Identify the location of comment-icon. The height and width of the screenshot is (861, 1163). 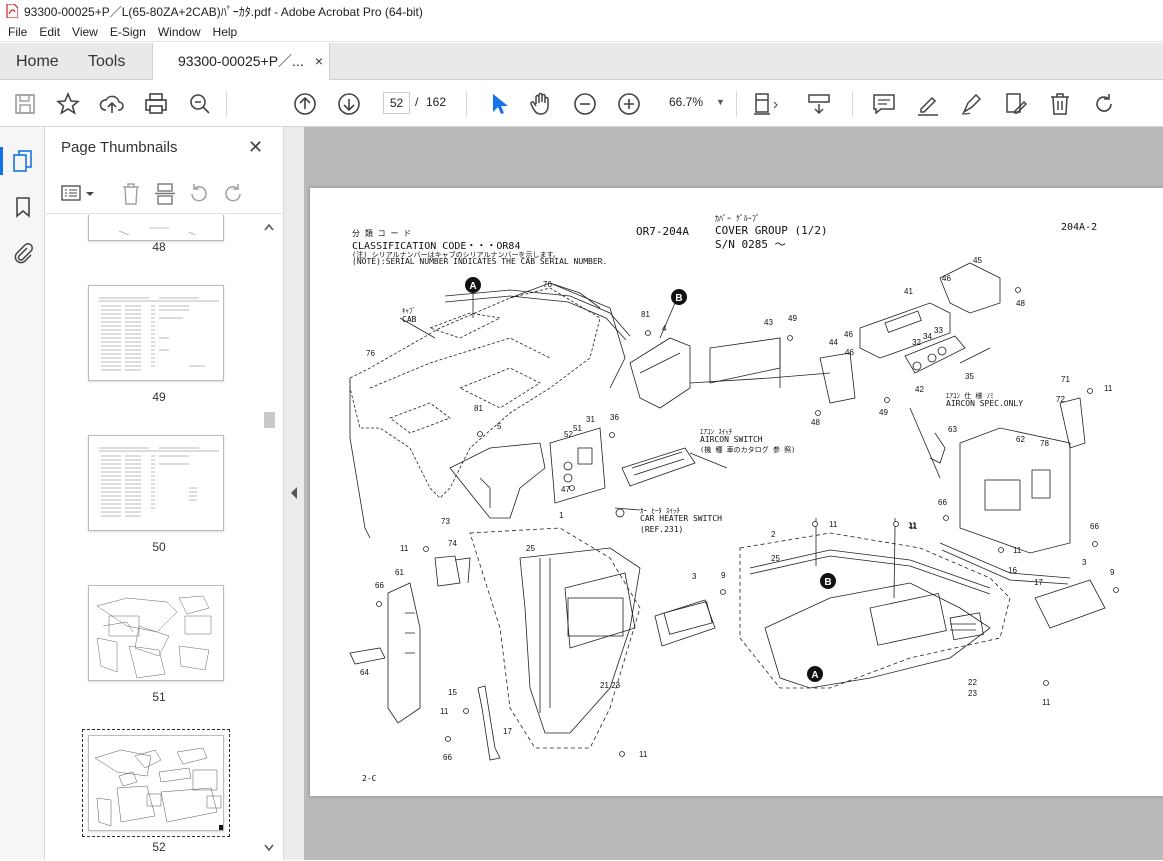
(884, 104).